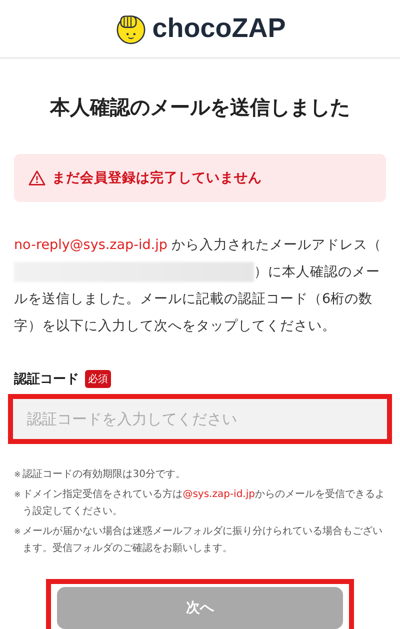  Describe the element at coordinates (98, 379) in the screenshot. I see `required-badge: 必須` at that location.